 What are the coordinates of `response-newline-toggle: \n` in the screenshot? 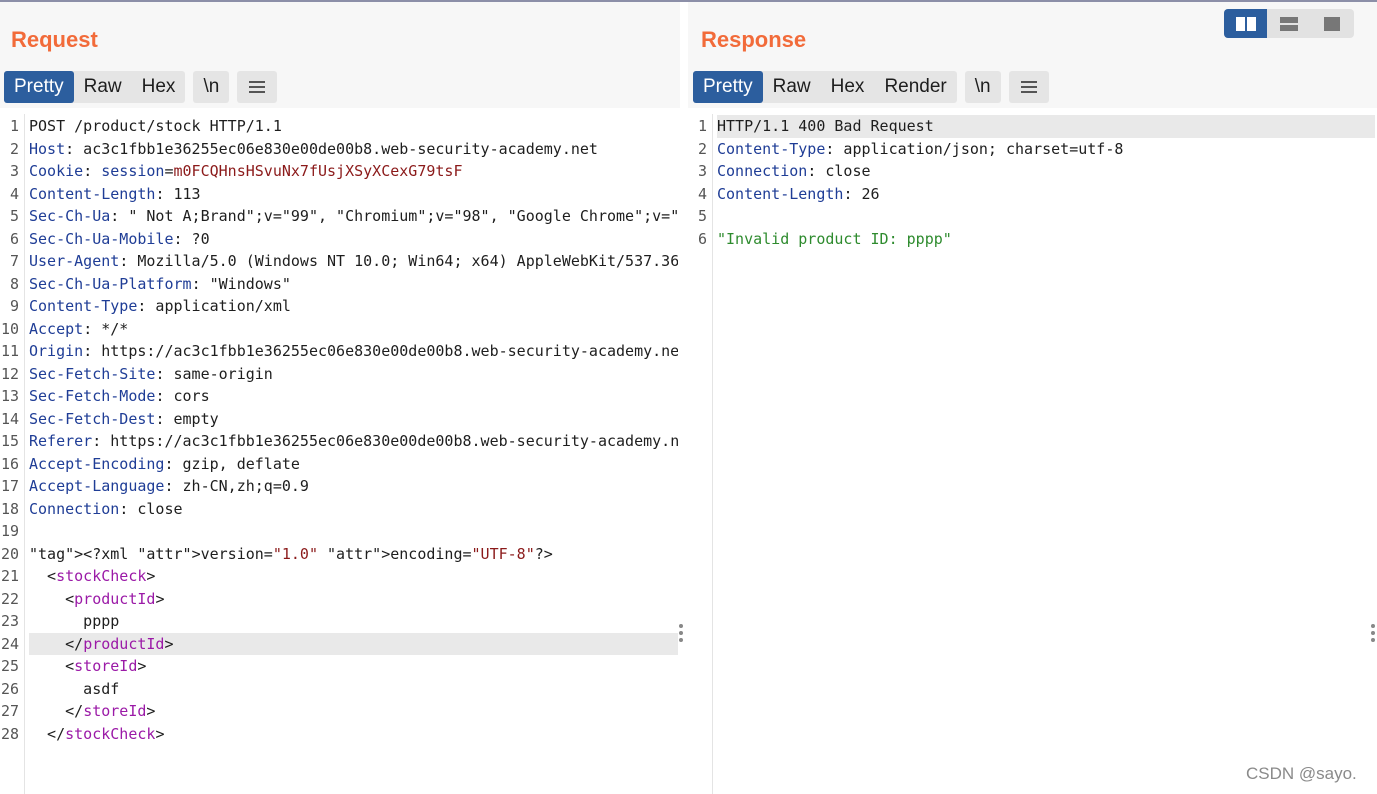 It's located at (982, 87).